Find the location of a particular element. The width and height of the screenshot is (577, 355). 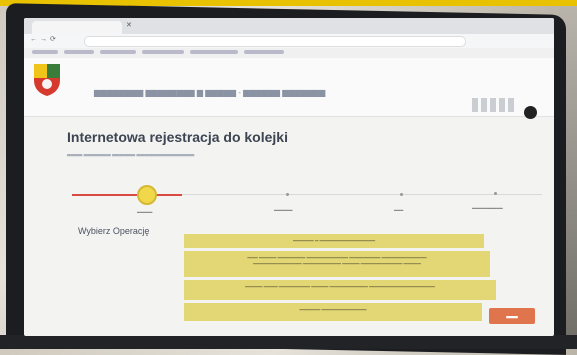

step-2-indicator is located at coordinates (287, 194).